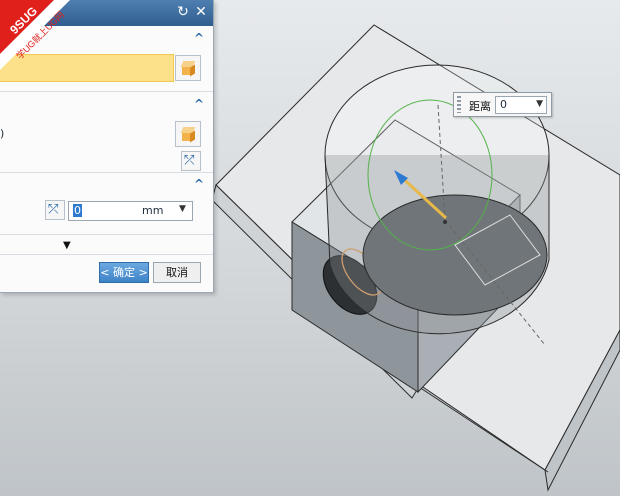 The width and height of the screenshot is (620, 496). I want to click on reverse-direction-button: ⤱, so click(191, 161).